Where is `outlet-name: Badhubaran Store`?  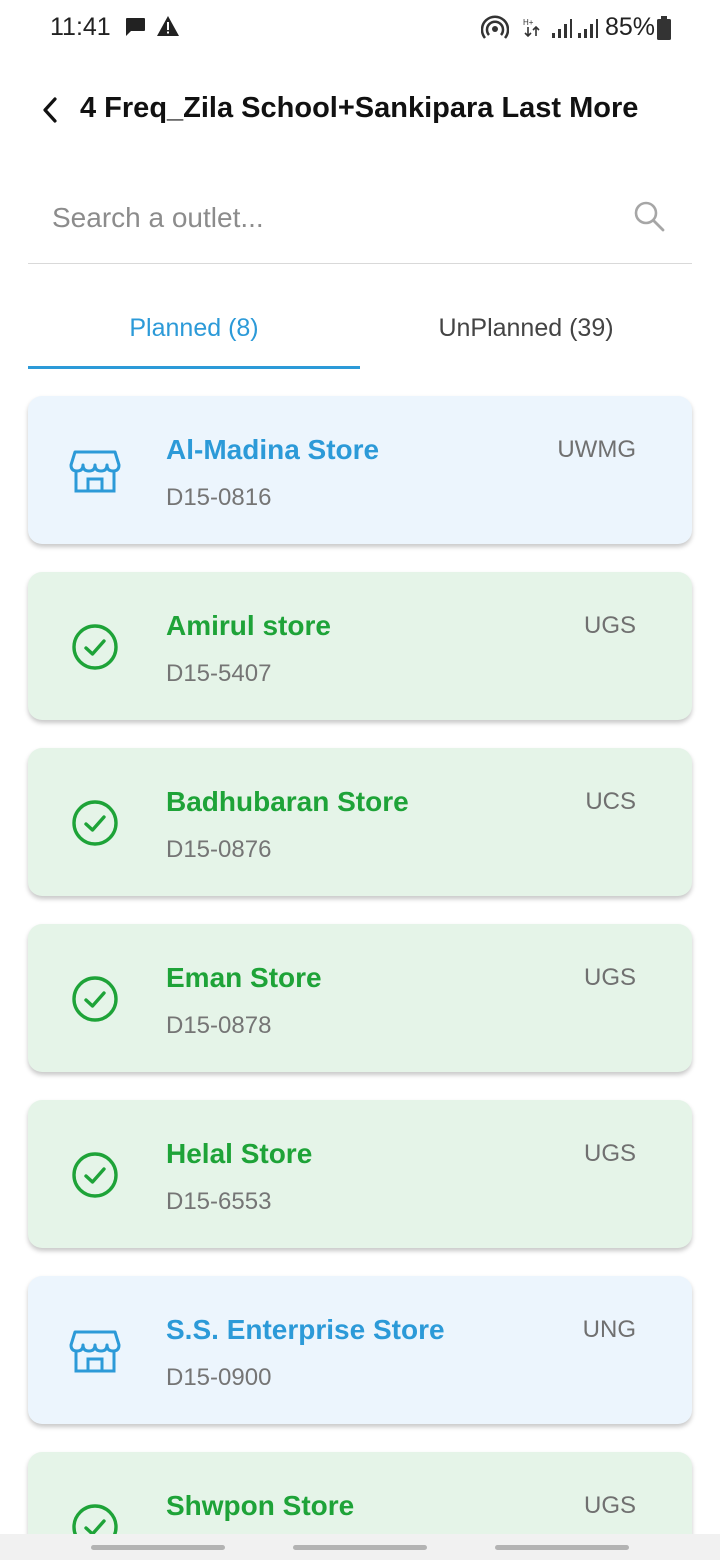
outlet-name: Badhubaran Store is located at coordinates (287, 801).